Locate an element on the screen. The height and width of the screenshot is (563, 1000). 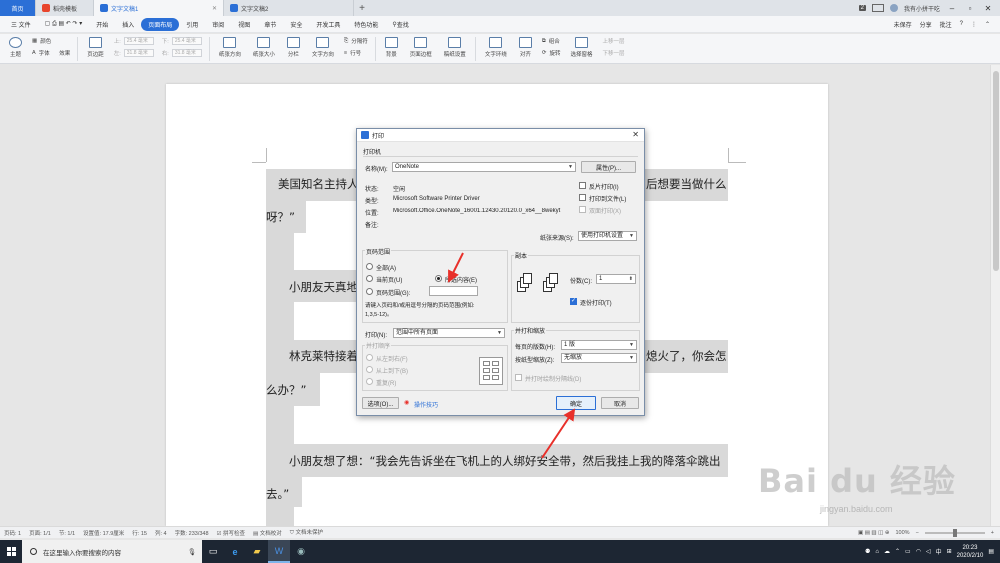
view-mode-icons: ▣ ▤ ▥ ◫ ⊕ is located at coordinates (874, 533).